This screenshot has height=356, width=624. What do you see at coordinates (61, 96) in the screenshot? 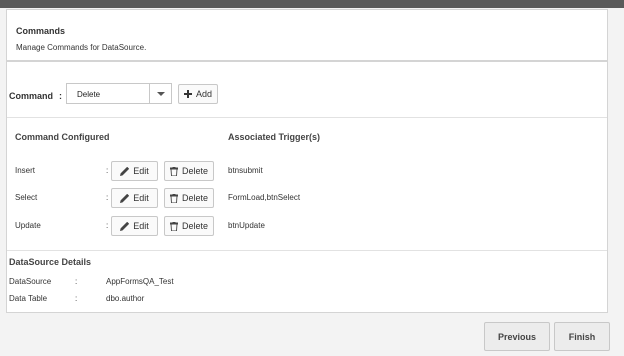
I see `command-colon: :` at bounding box center [61, 96].